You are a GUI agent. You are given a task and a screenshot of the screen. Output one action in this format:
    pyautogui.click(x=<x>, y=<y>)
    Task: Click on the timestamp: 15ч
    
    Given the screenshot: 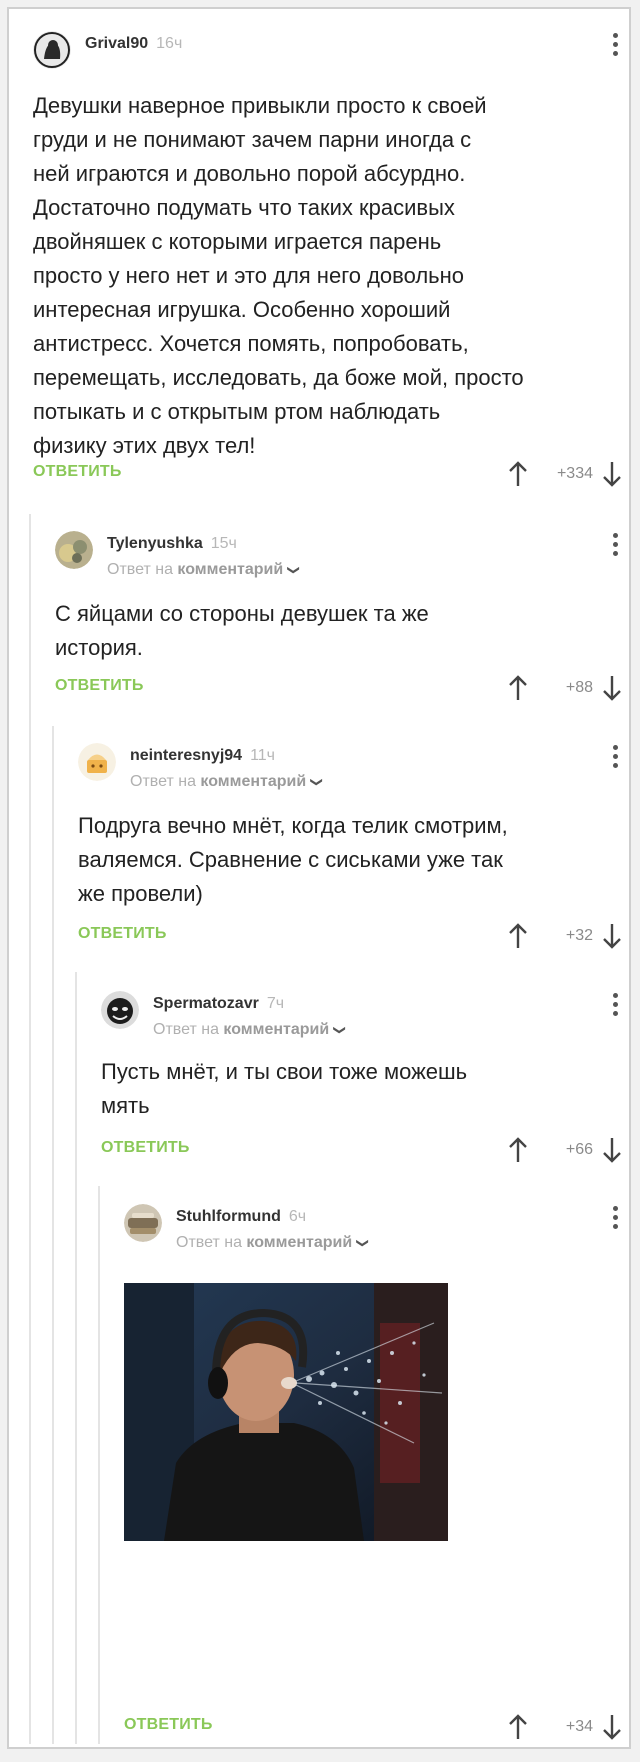 What is the action you would take?
    pyautogui.click(x=223, y=543)
    